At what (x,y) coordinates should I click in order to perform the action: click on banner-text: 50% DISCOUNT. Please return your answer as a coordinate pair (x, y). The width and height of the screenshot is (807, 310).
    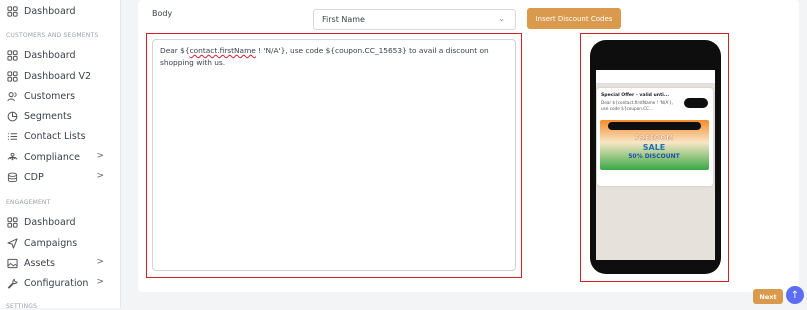
    Looking at the image, I should click on (654, 156).